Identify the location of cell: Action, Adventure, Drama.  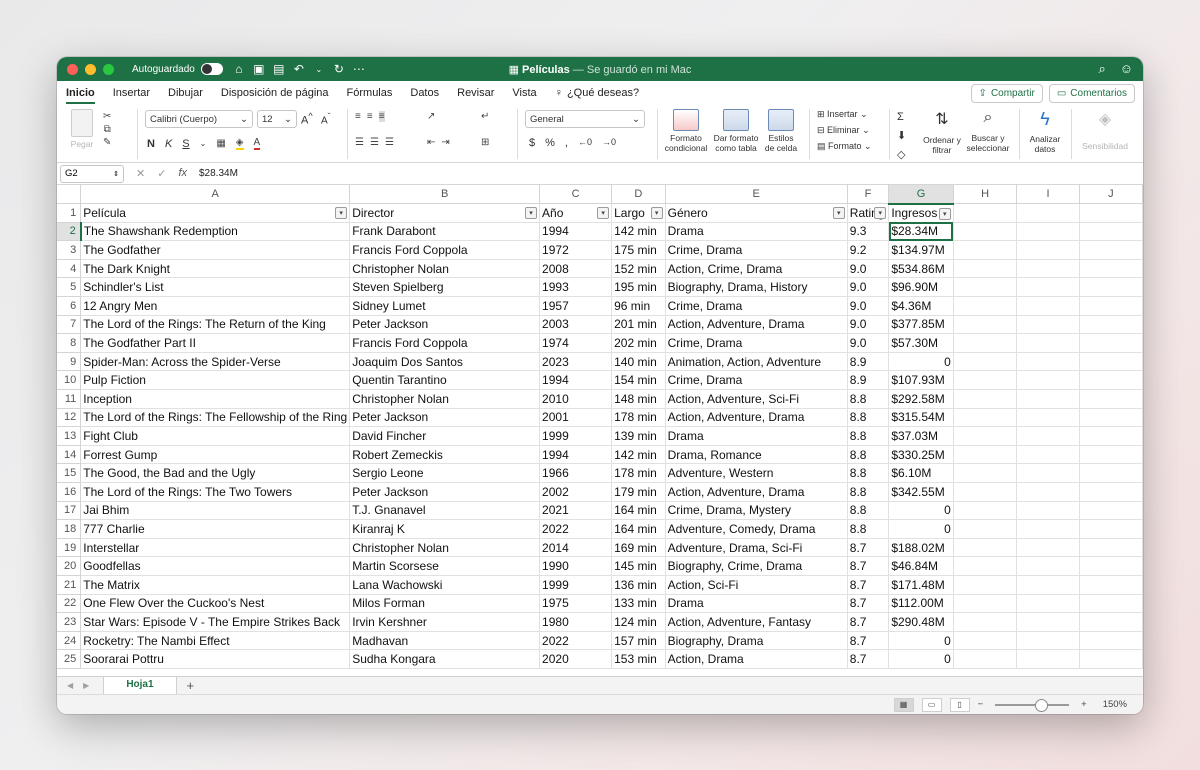
(756, 325).